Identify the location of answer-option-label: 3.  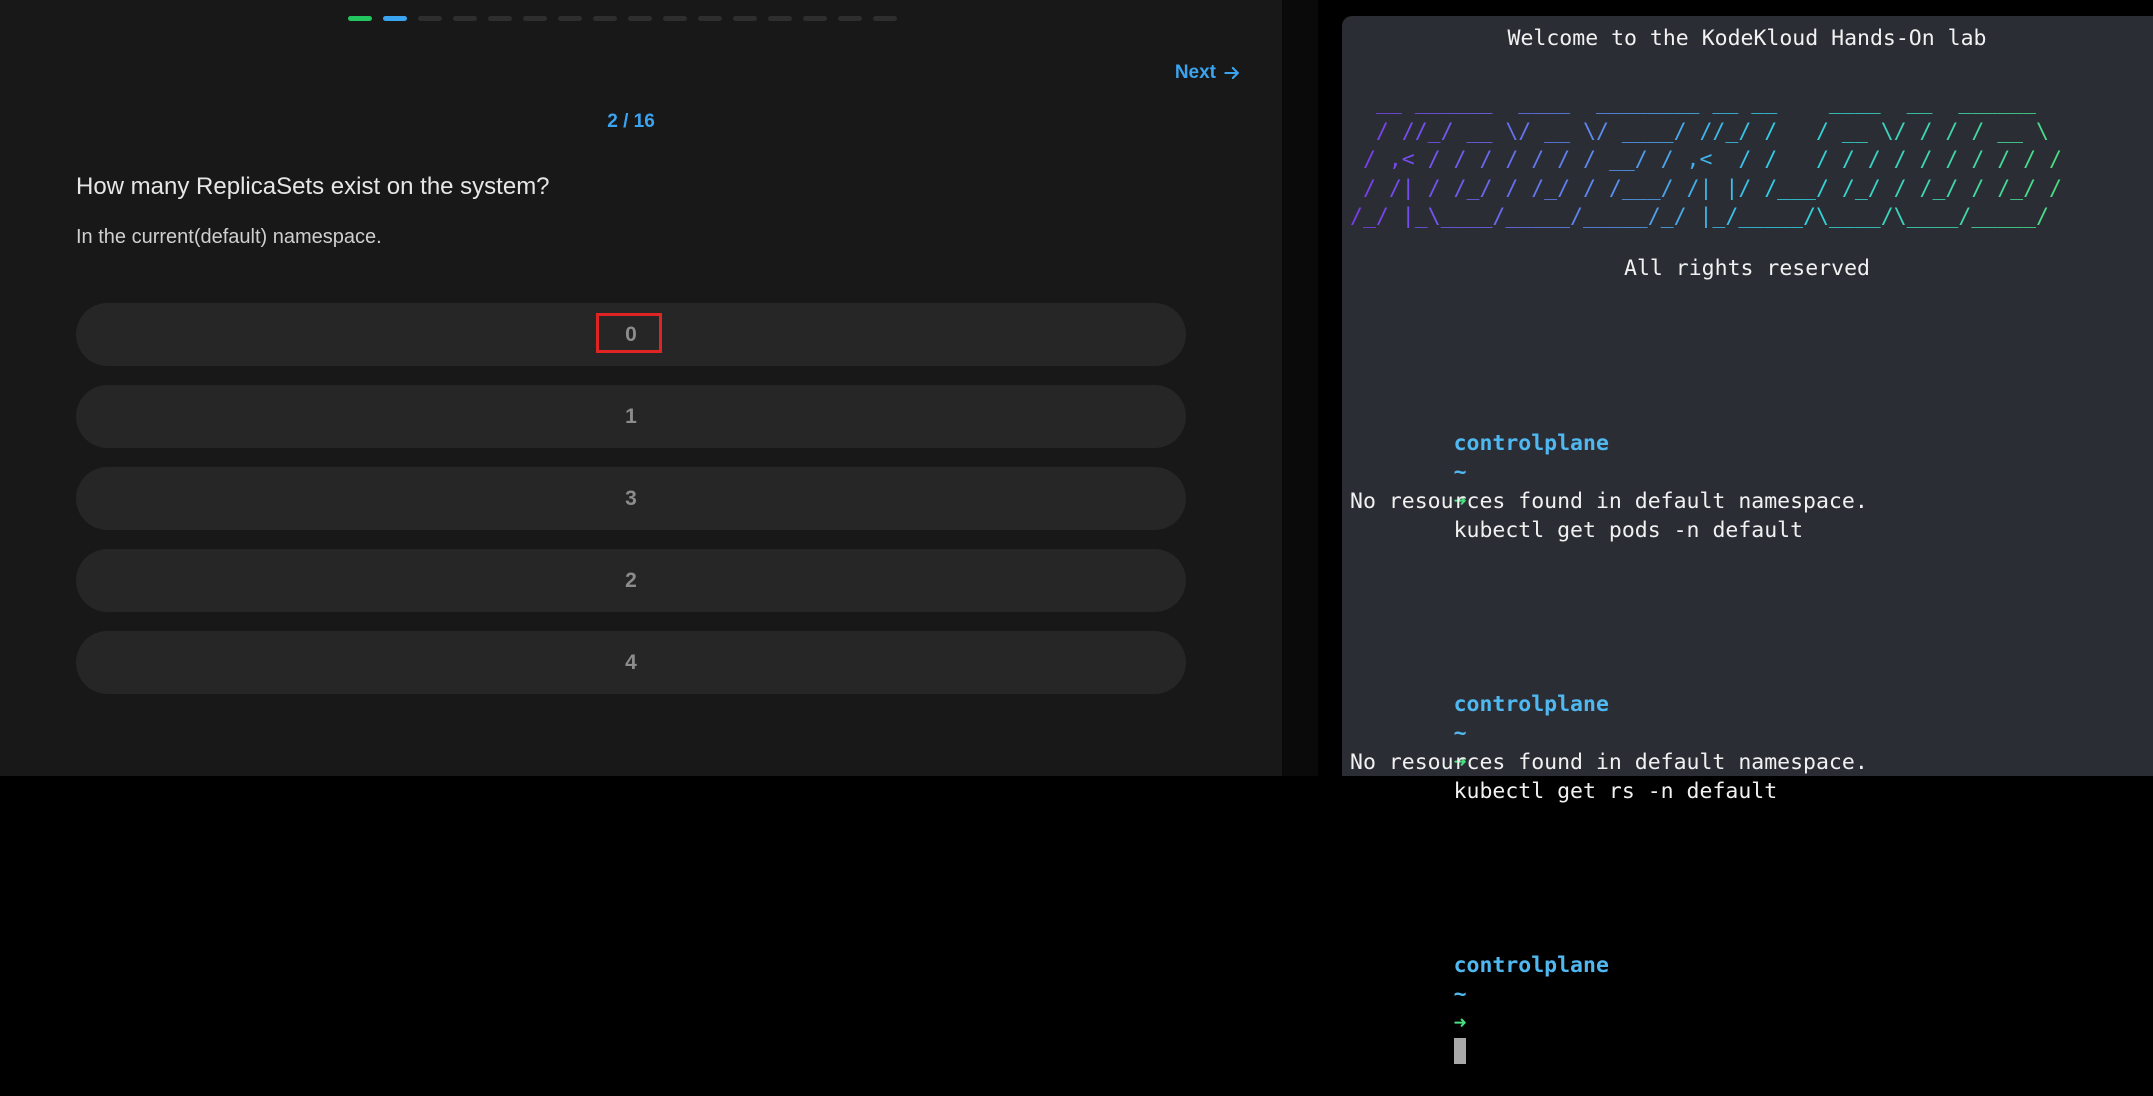
(631, 498).